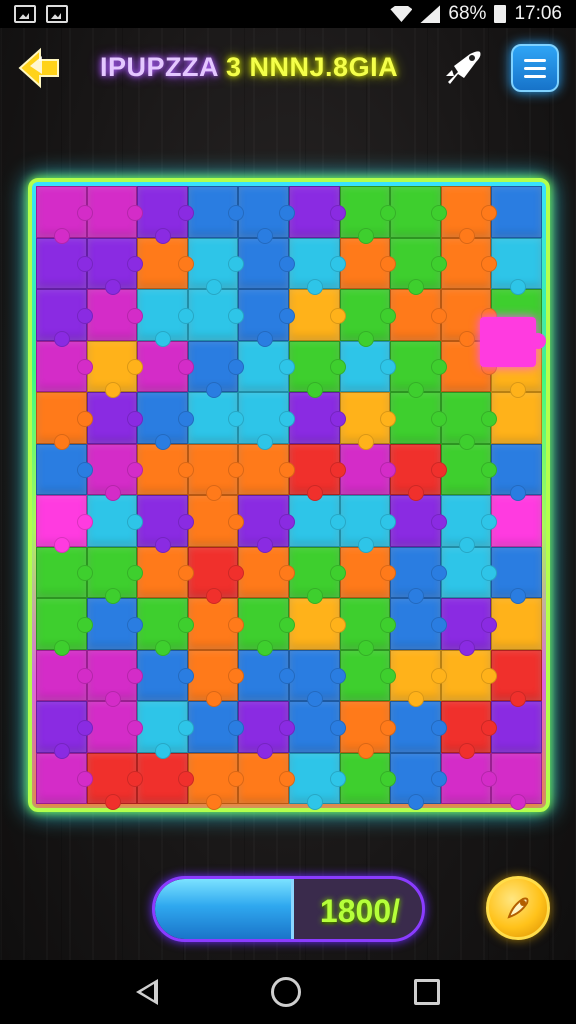 Image resolution: width=576 pixels, height=1024 pixels. Describe the element at coordinates (518, 908) in the screenshot. I see `coin-button` at that location.